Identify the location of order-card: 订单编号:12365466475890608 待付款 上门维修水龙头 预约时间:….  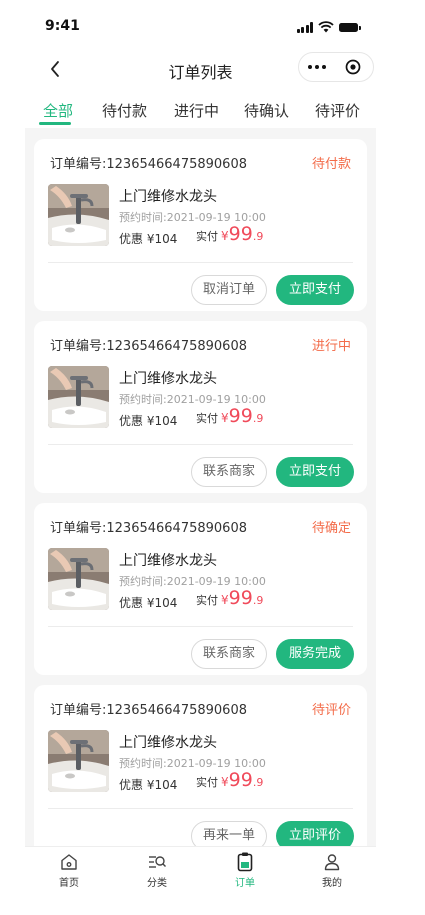
(200, 225).